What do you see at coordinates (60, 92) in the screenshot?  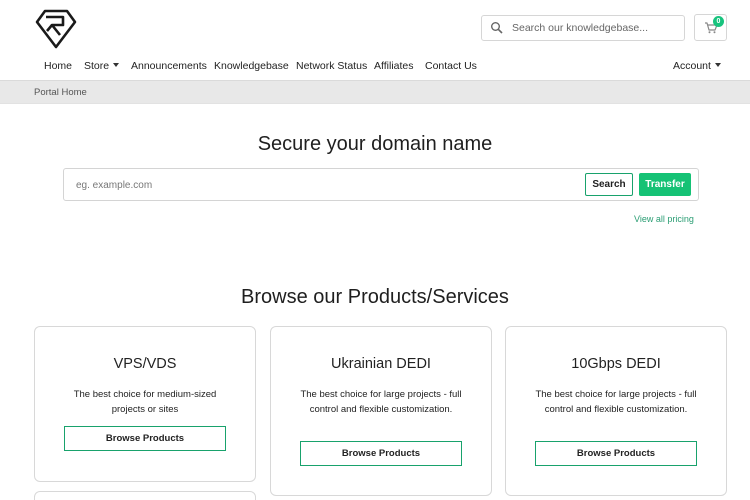 I see `breadcrumb-portal-home: Portal Home` at bounding box center [60, 92].